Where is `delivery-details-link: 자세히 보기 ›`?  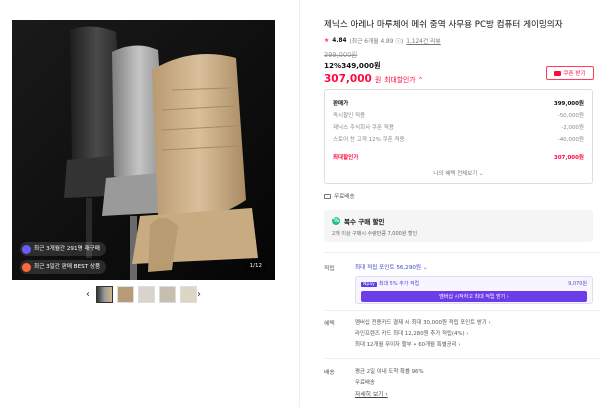
delivery-details-link: 자세히 보기 › is located at coordinates (371, 393).